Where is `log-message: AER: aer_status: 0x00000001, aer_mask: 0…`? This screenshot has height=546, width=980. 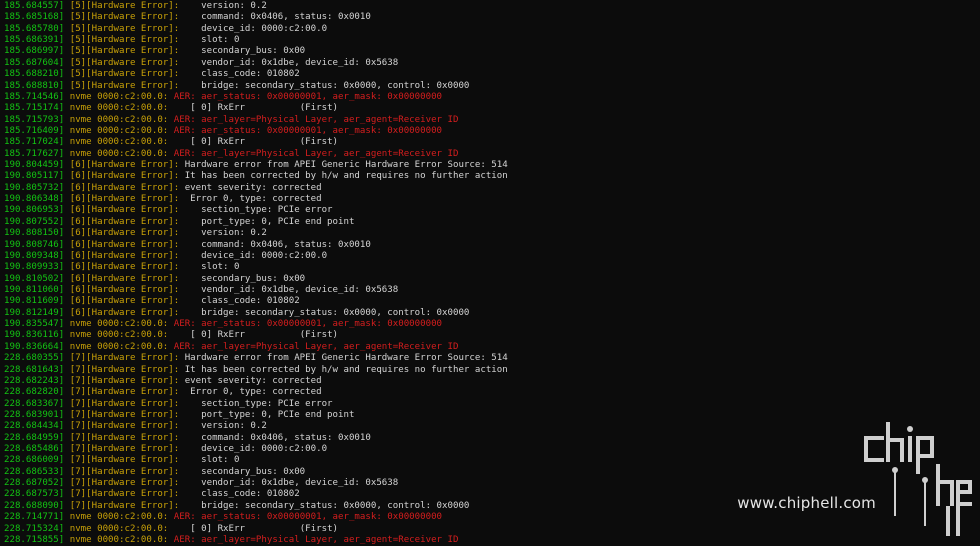 log-message: AER: aer_status: 0x00000001, aer_mask: 0… is located at coordinates (308, 517).